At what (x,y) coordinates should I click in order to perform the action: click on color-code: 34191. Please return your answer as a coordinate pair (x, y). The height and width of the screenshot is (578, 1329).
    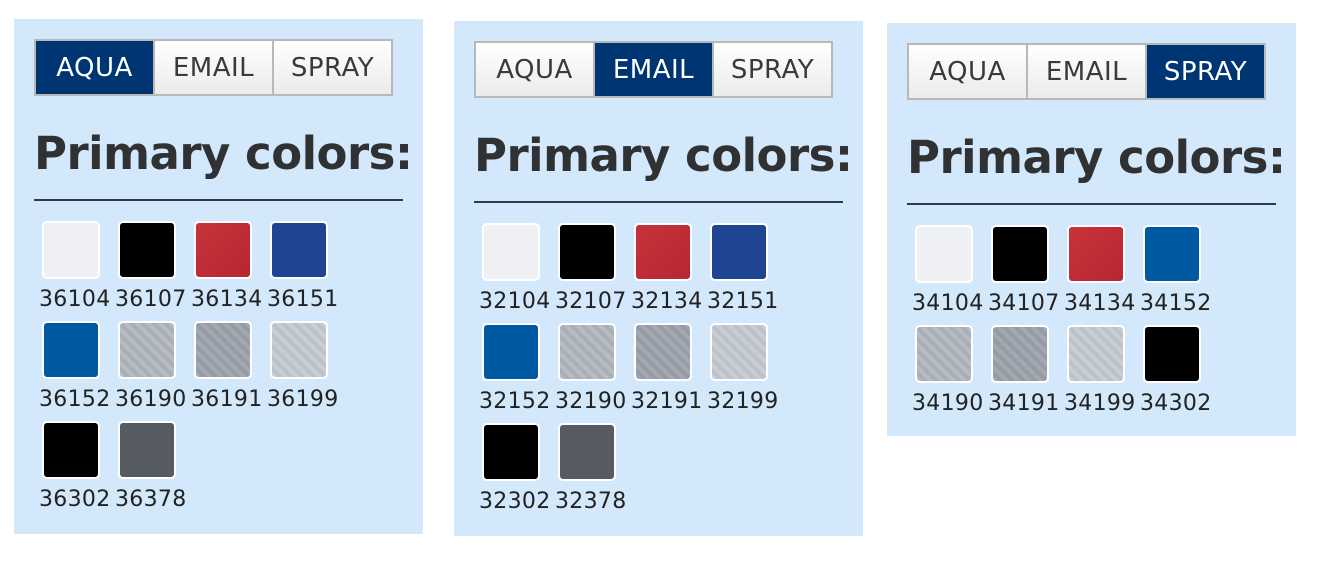
    Looking at the image, I should click on (1024, 403).